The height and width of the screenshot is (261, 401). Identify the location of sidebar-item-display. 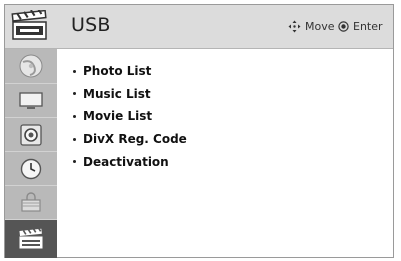
(31, 100).